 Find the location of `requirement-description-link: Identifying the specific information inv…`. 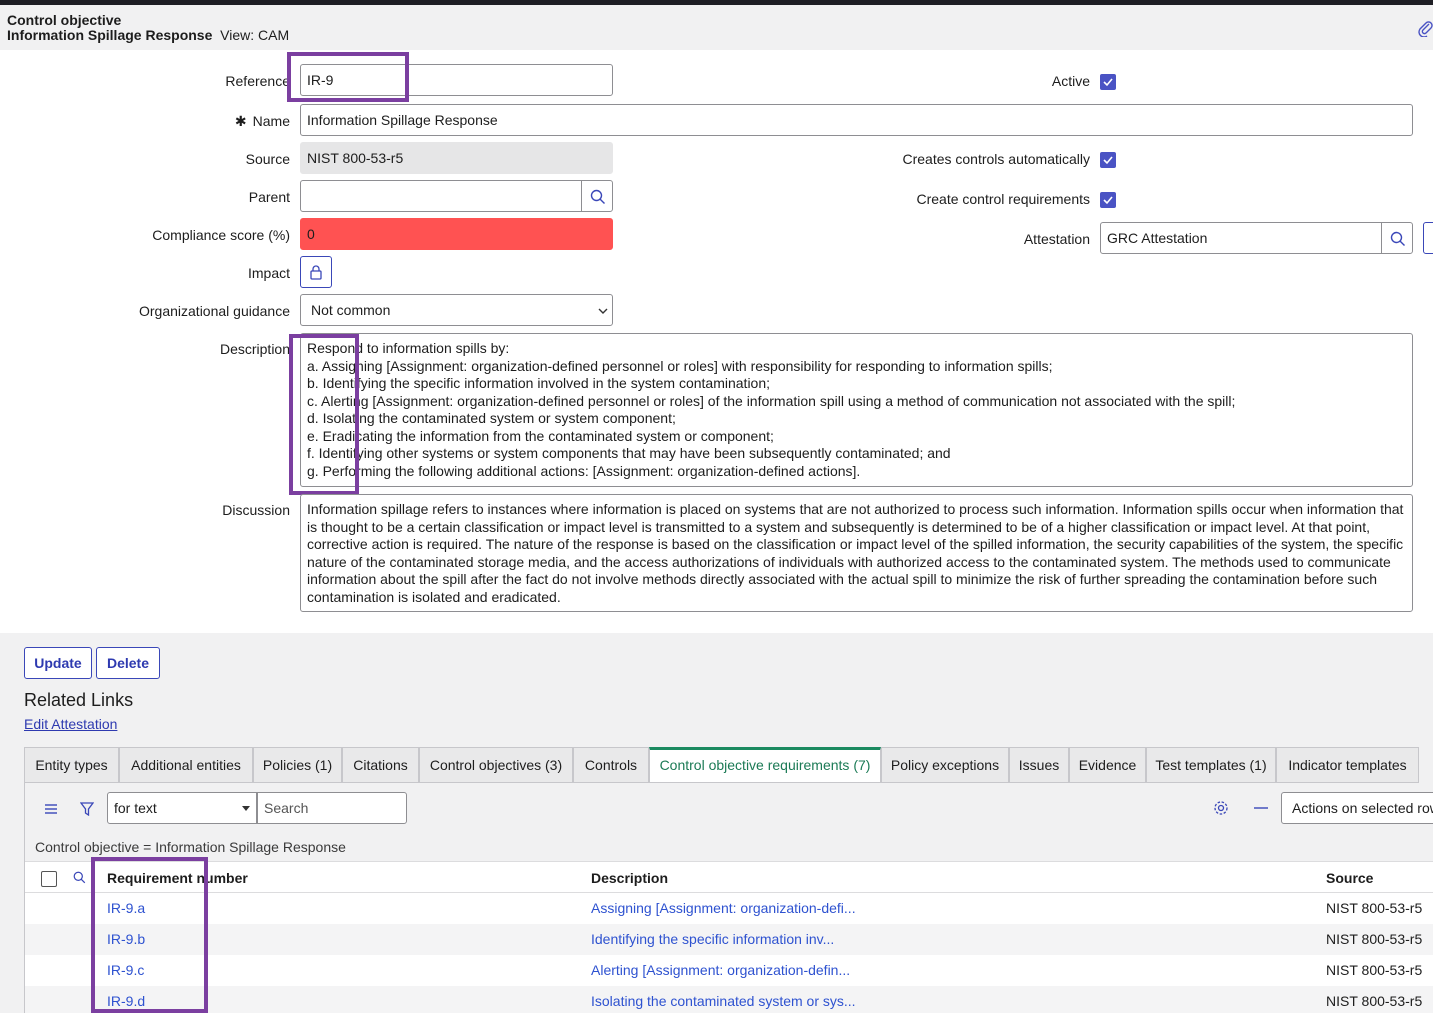

requirement-description-link: Identifying the specific information inv… is located at coordinates (712, 939).